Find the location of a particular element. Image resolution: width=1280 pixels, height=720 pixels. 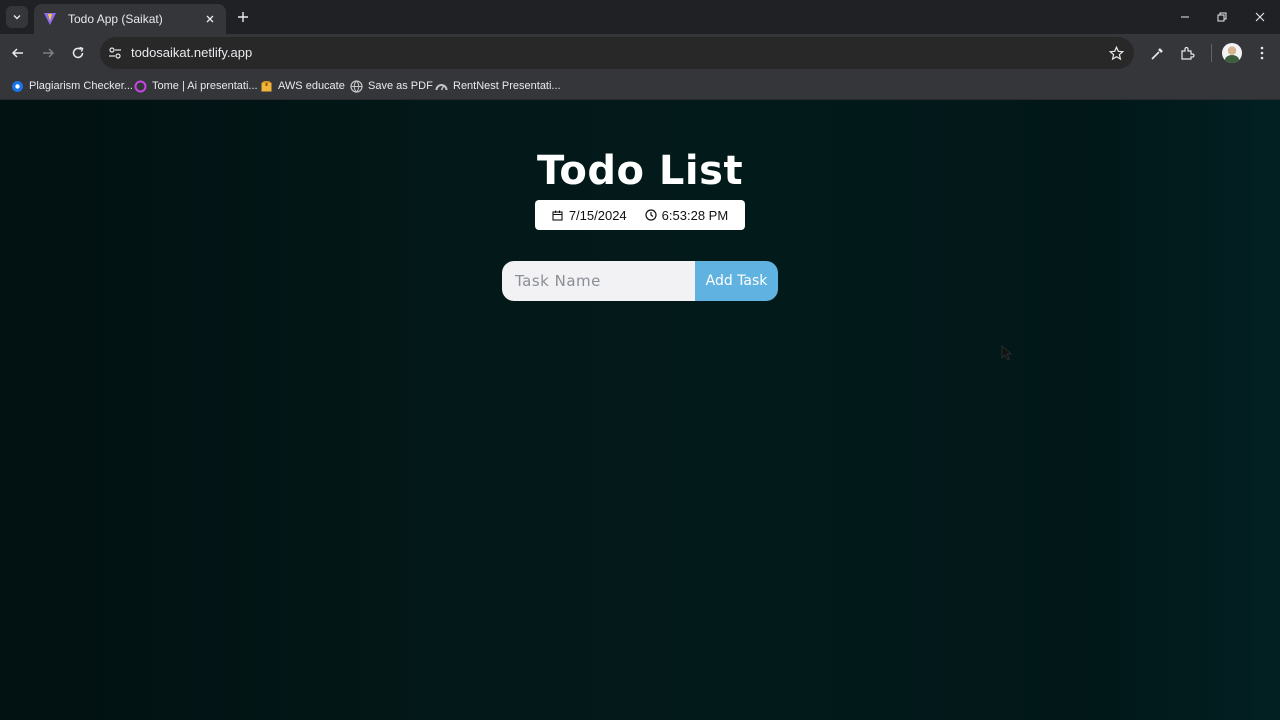

tab-search-button is located at coordinates (17, 17).